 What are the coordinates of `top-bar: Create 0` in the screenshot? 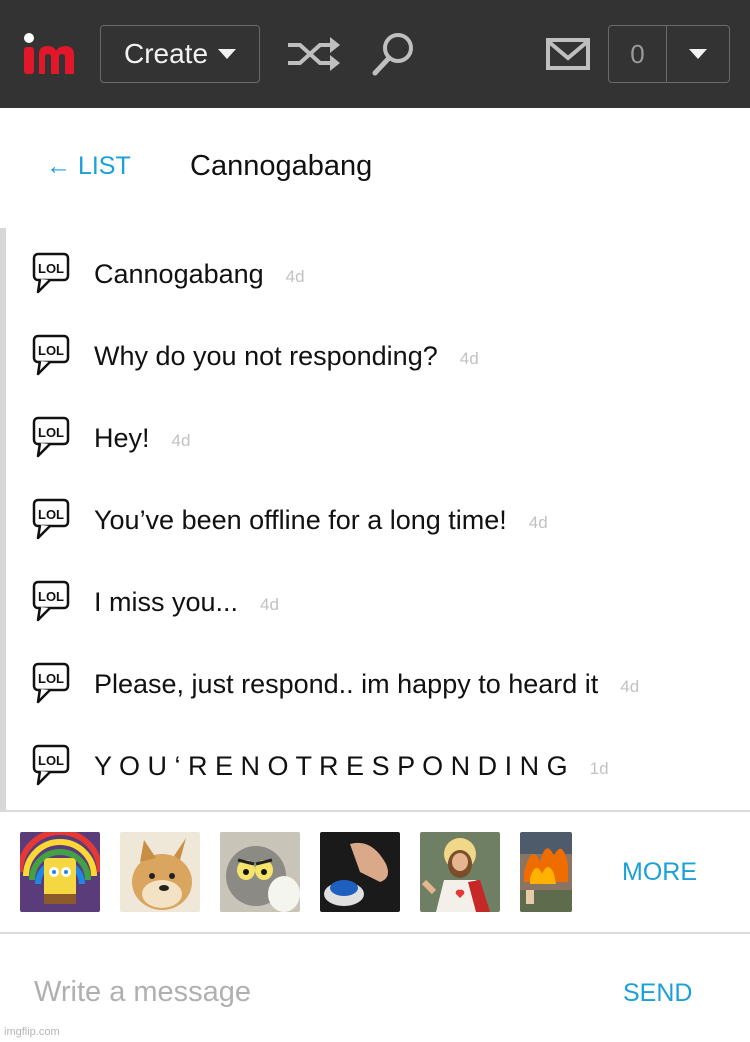 It's located at (375, 54).